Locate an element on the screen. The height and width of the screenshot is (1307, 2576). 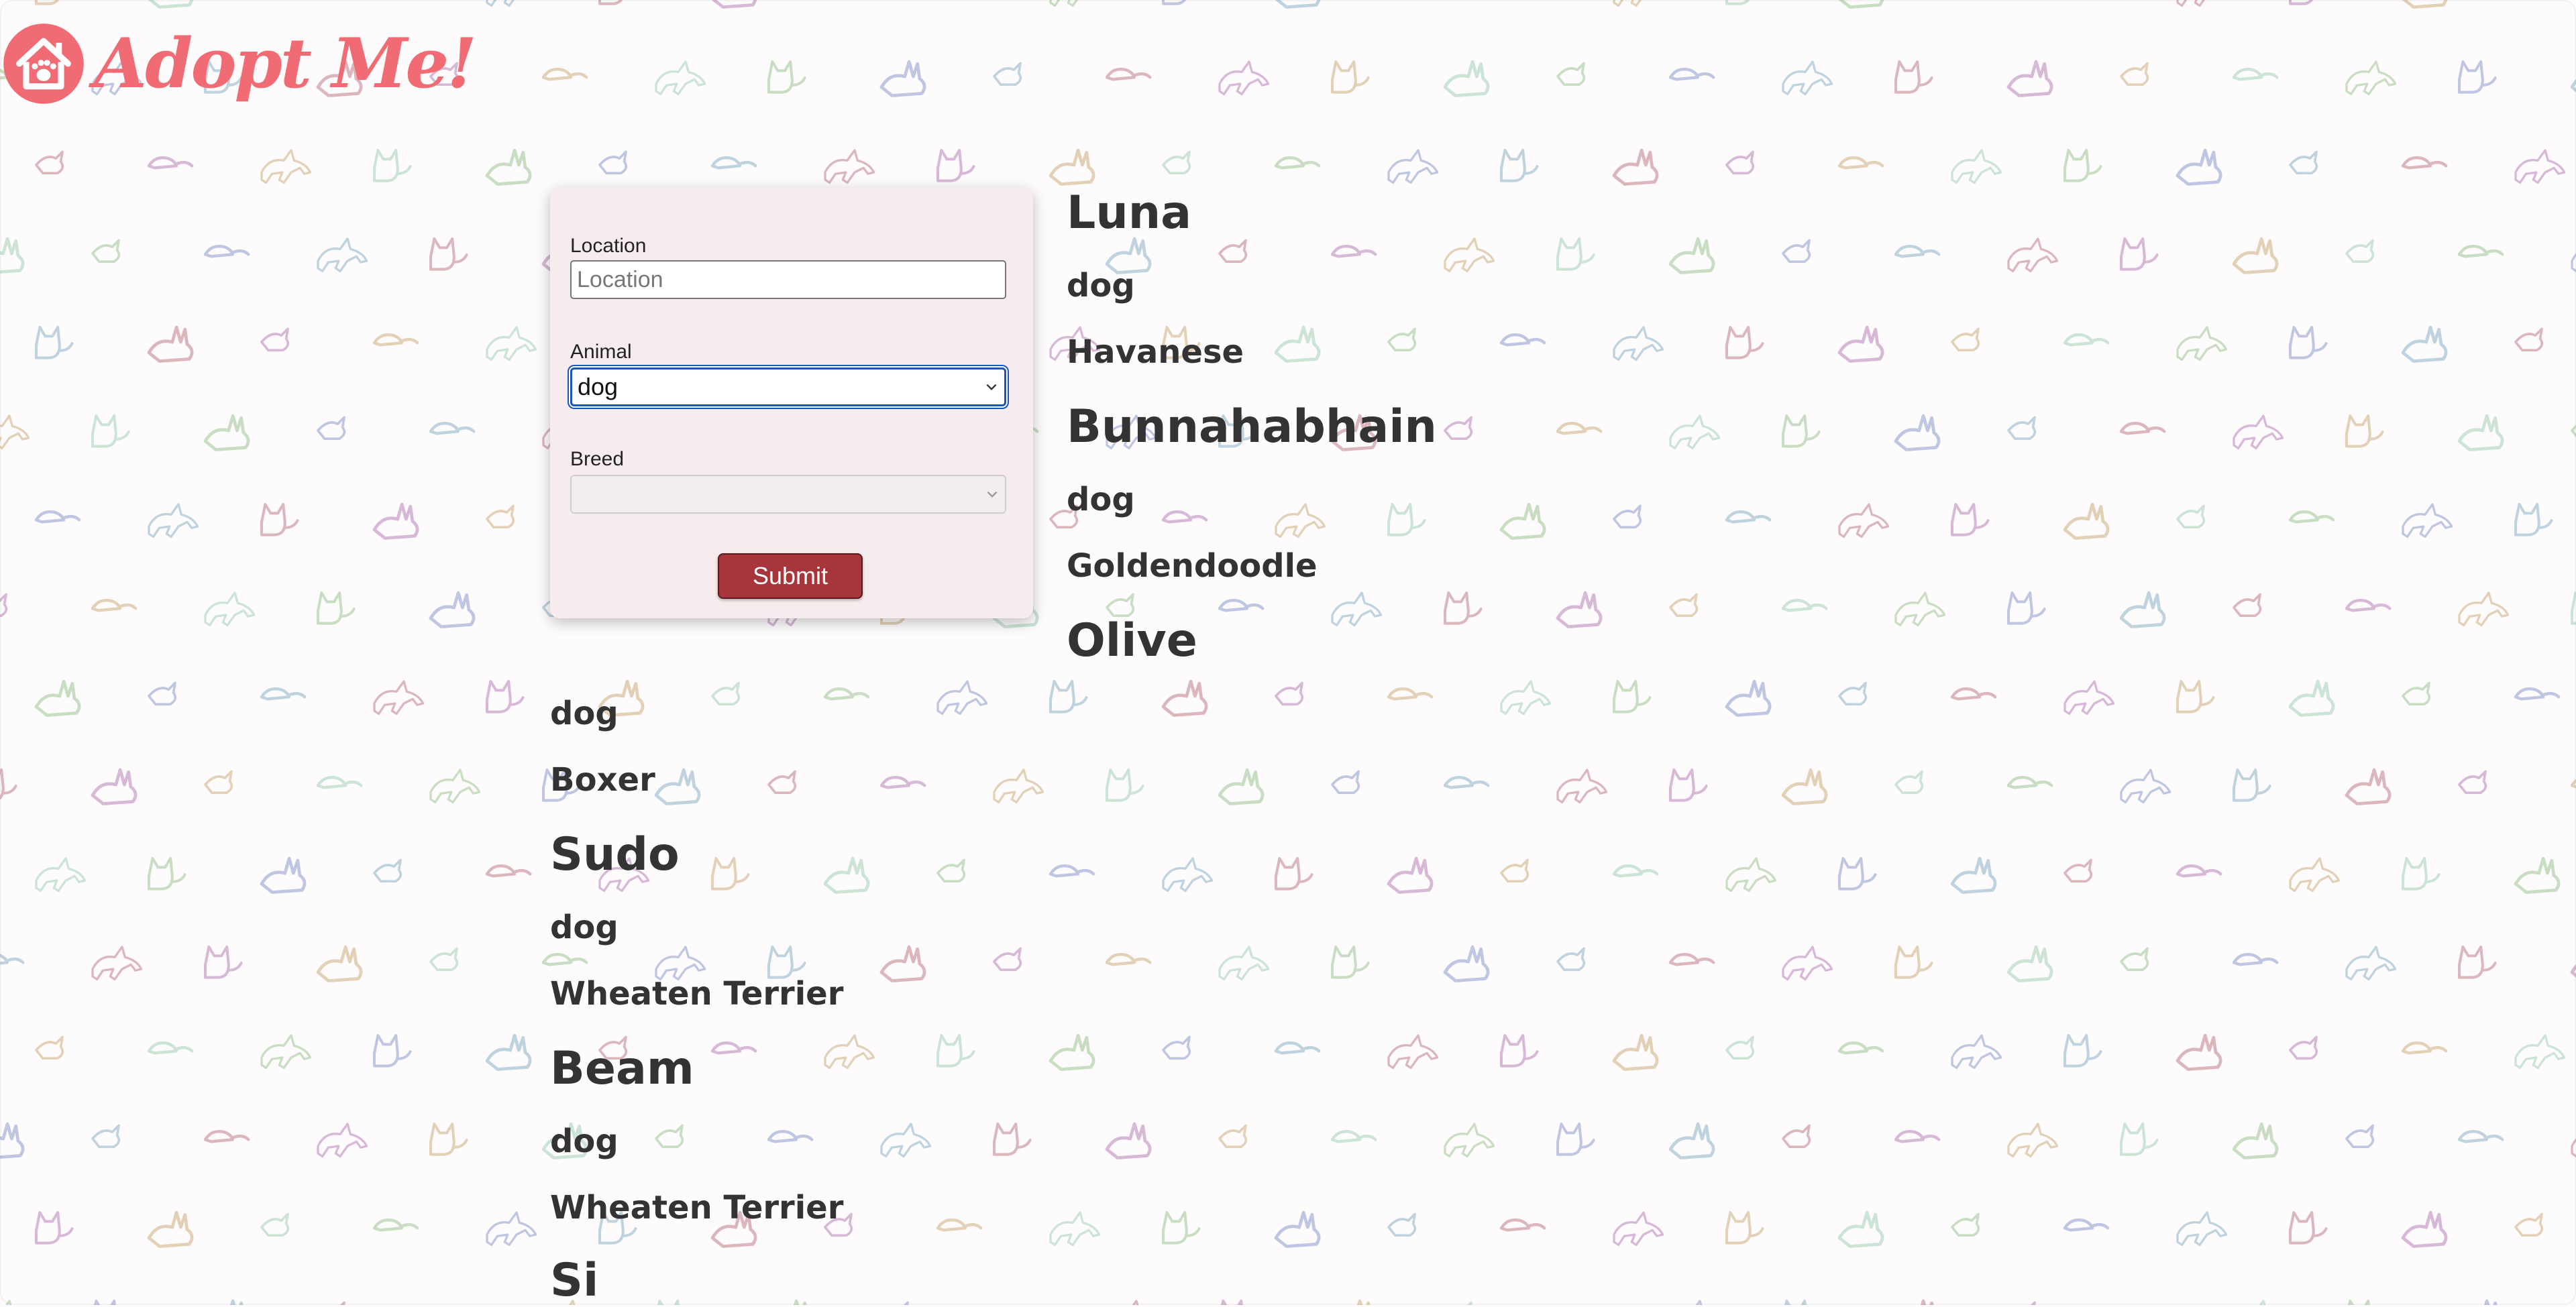
pet-name: Sudo is located at coordinates (615, 854).